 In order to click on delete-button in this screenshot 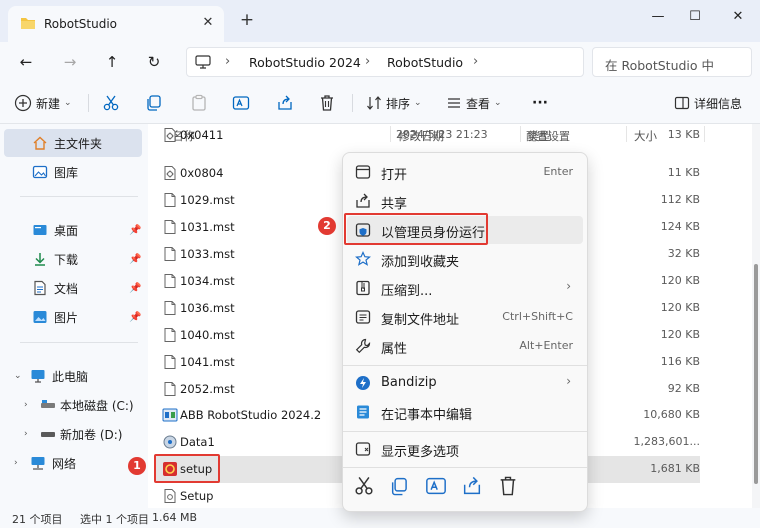, I will do `click(327, 103)`.